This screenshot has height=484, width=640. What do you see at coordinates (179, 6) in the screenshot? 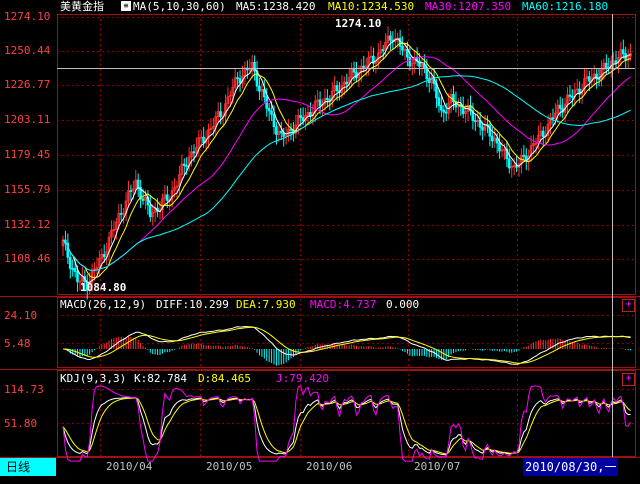
I see `ma-label: MA(5,10,30,60)` at bounding box center [179, 6].